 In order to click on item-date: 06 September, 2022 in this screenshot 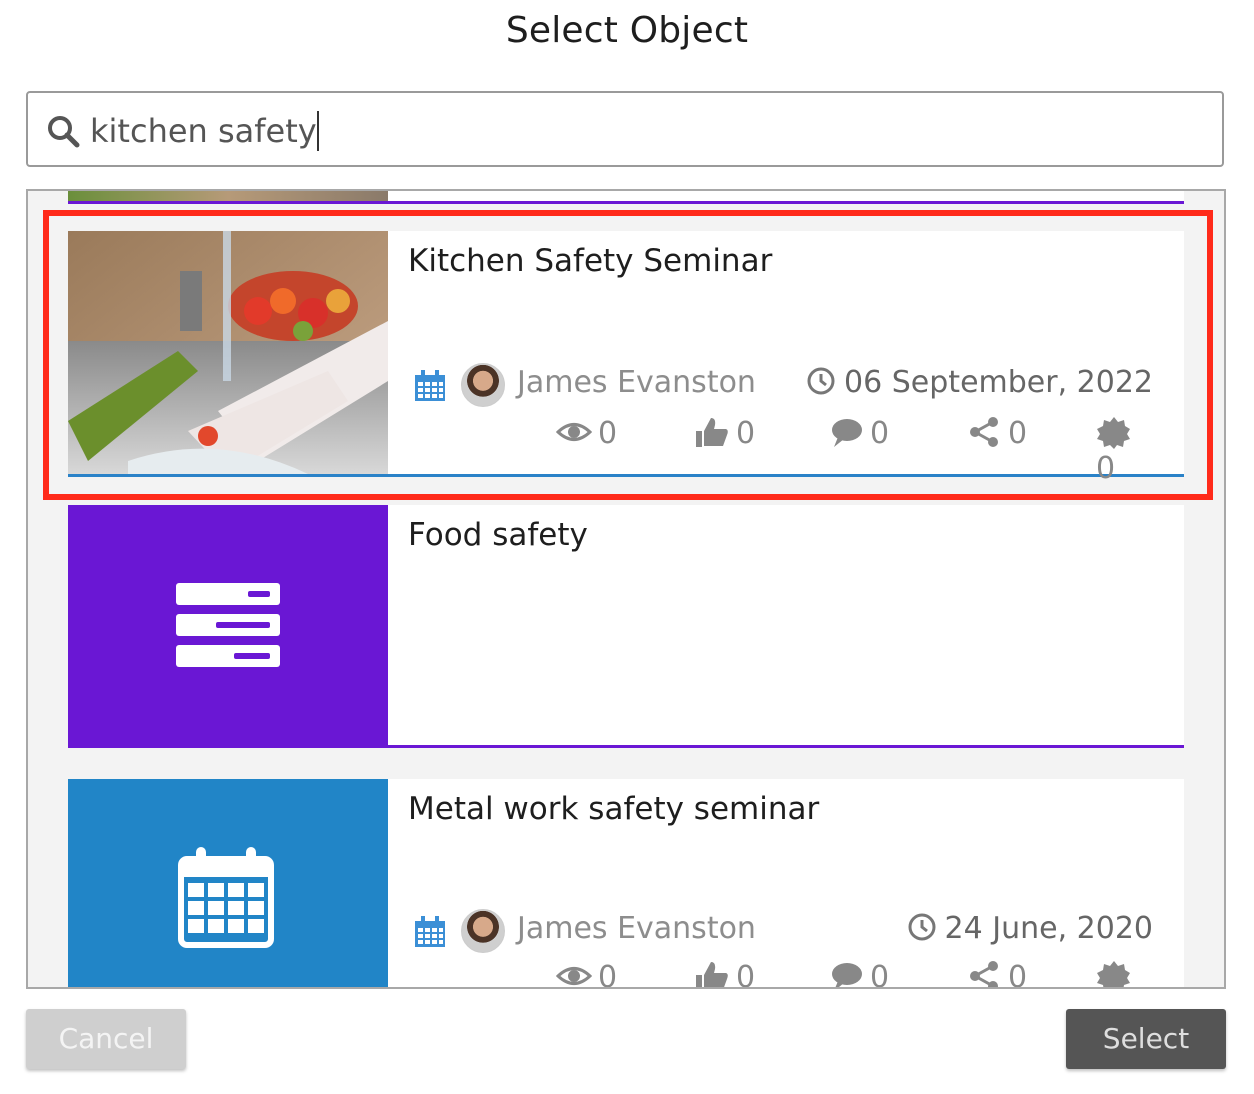, I will do `click(979, 382)`.